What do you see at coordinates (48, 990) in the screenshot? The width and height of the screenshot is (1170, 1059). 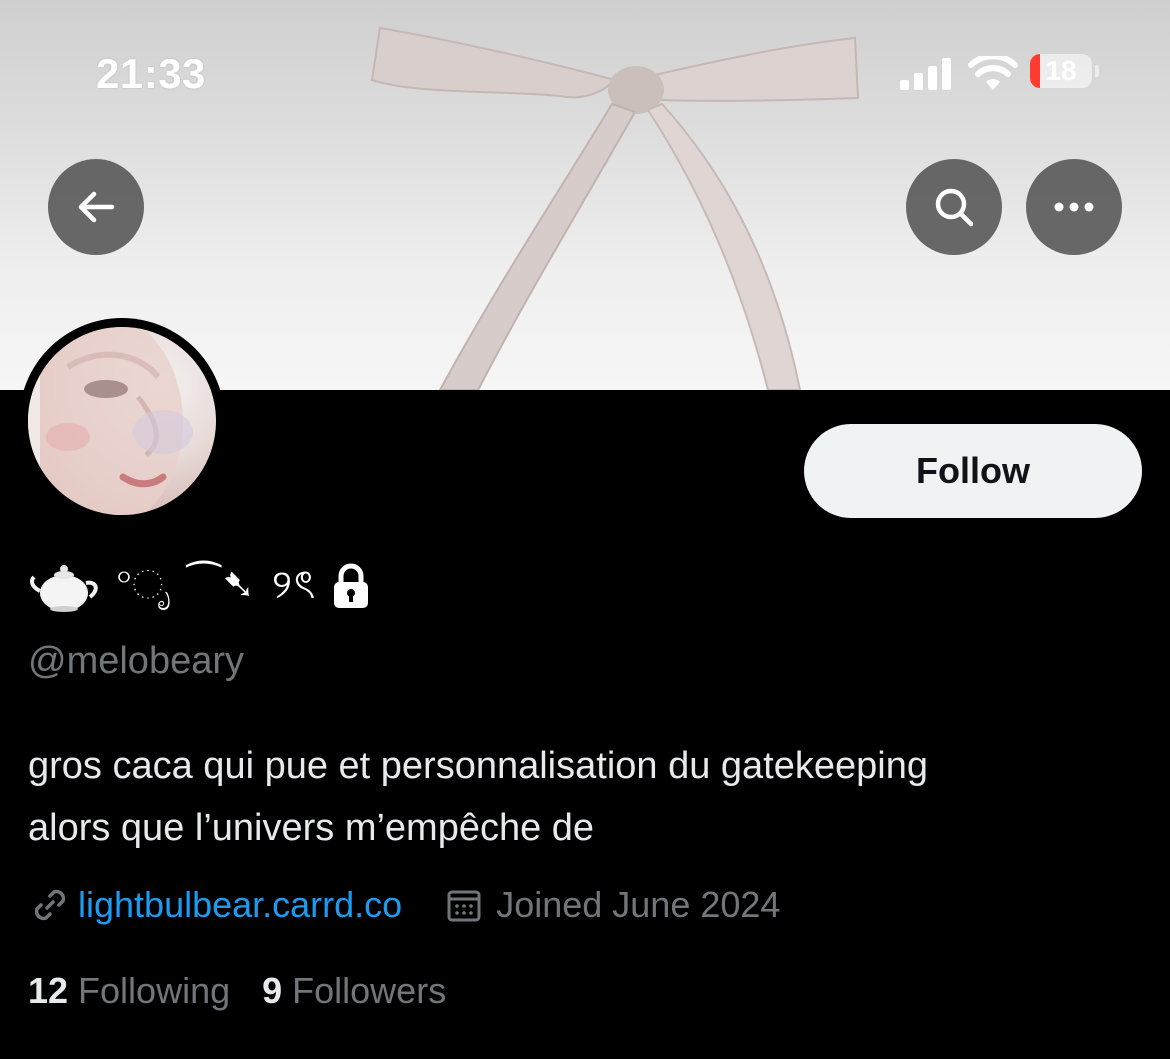 I see `following-count: 12` at bounding box center [48, 990].